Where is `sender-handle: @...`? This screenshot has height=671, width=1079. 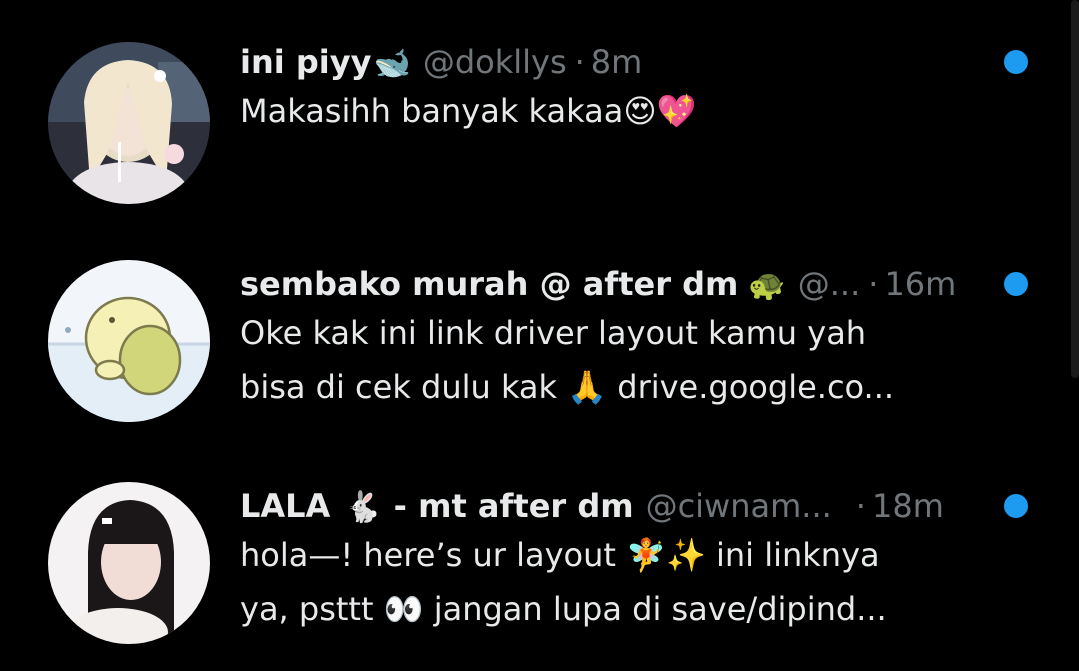 sender-handle: @... is located at coordinates (829, 284).